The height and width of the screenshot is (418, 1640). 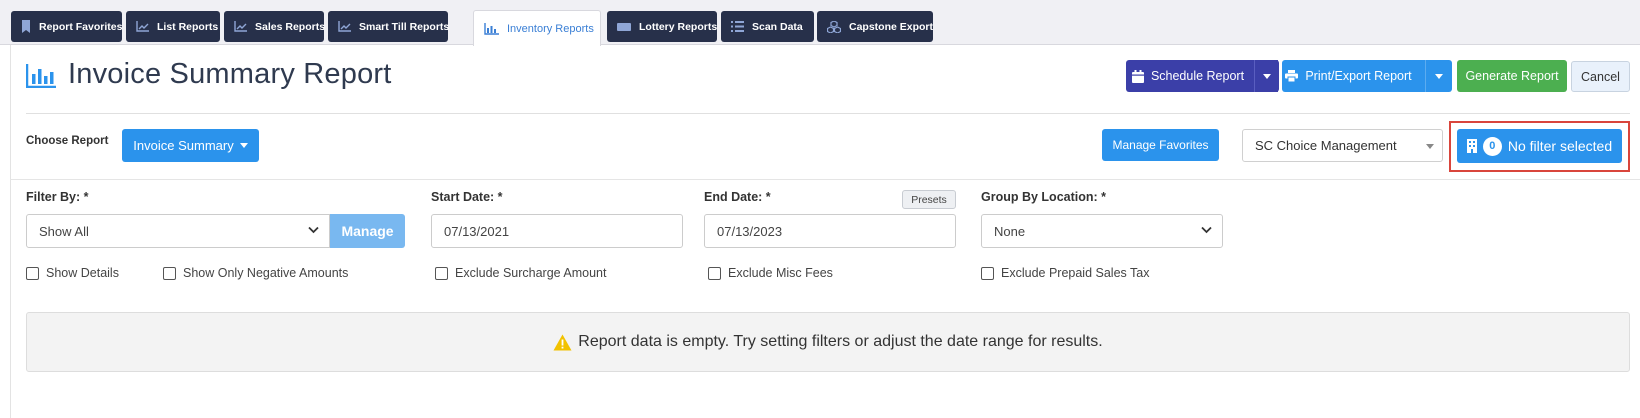 I want to click on tab-capstone-export: Capstone Export, so click(x=875, y=26).